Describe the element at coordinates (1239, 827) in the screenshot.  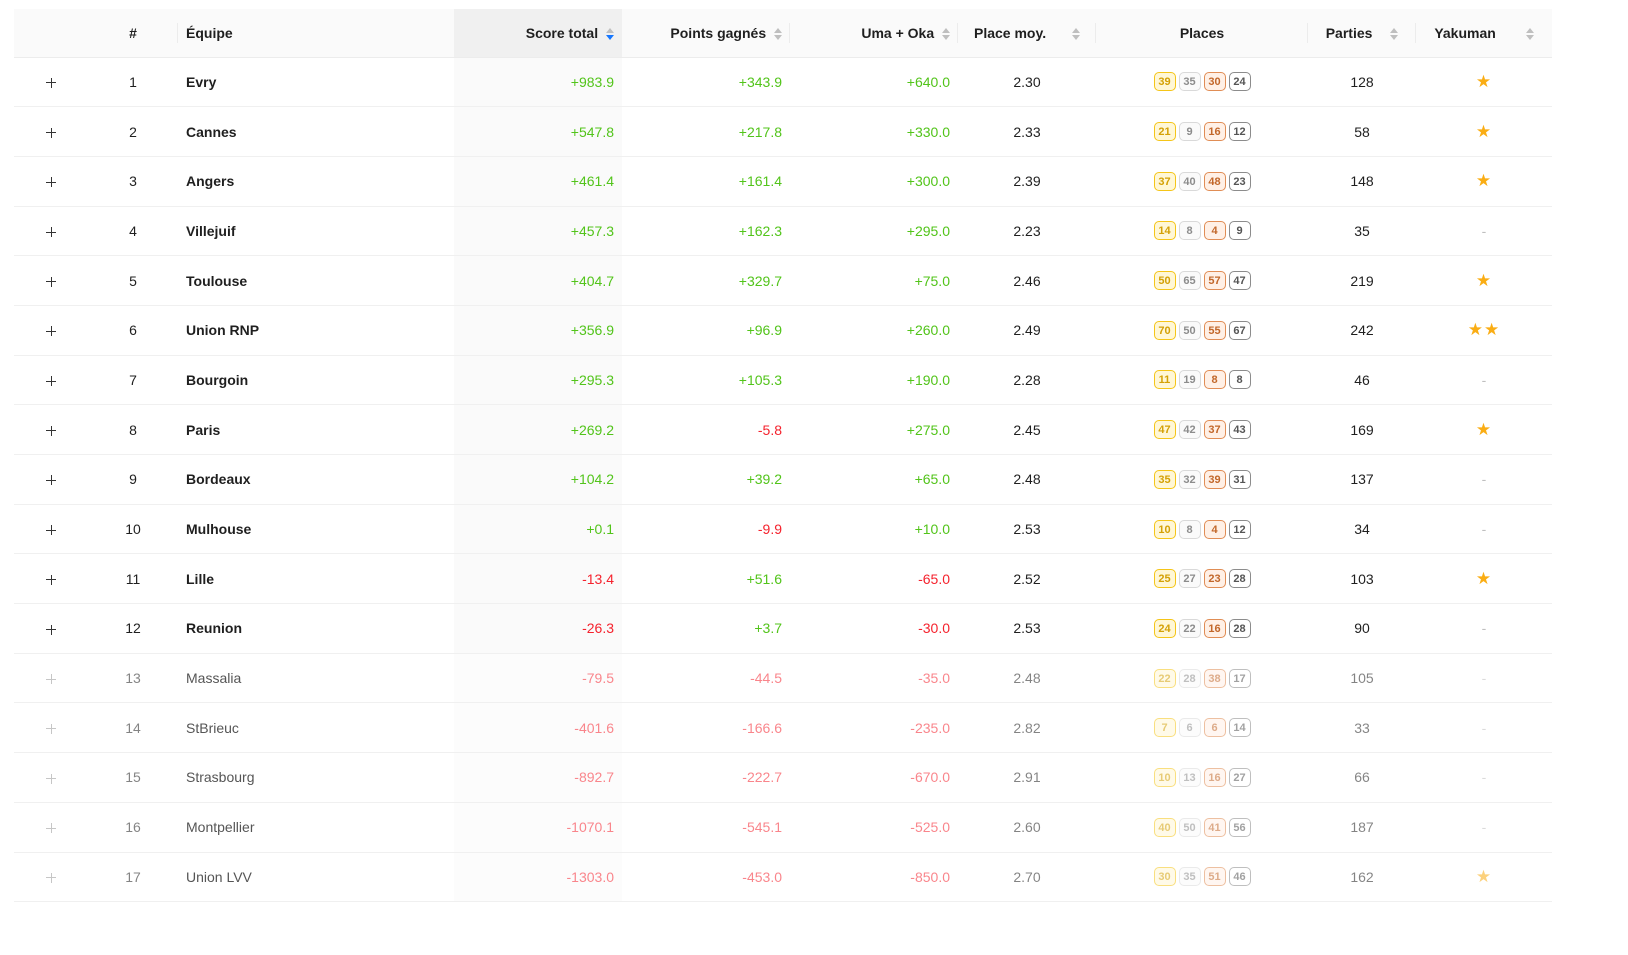
I see `fourth-place-count-badge: 56` at that location.